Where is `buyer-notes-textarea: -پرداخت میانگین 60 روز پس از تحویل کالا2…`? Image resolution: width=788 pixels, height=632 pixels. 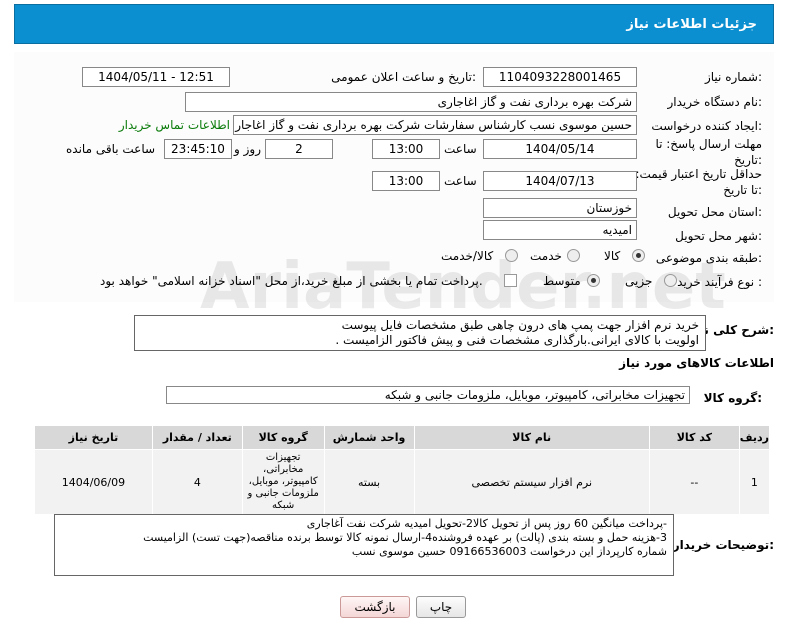 buyer-notes-textarea: -پرداخت میانگین 60 روز پس از تحویل کالا2… is located at coordinates (364, 545).